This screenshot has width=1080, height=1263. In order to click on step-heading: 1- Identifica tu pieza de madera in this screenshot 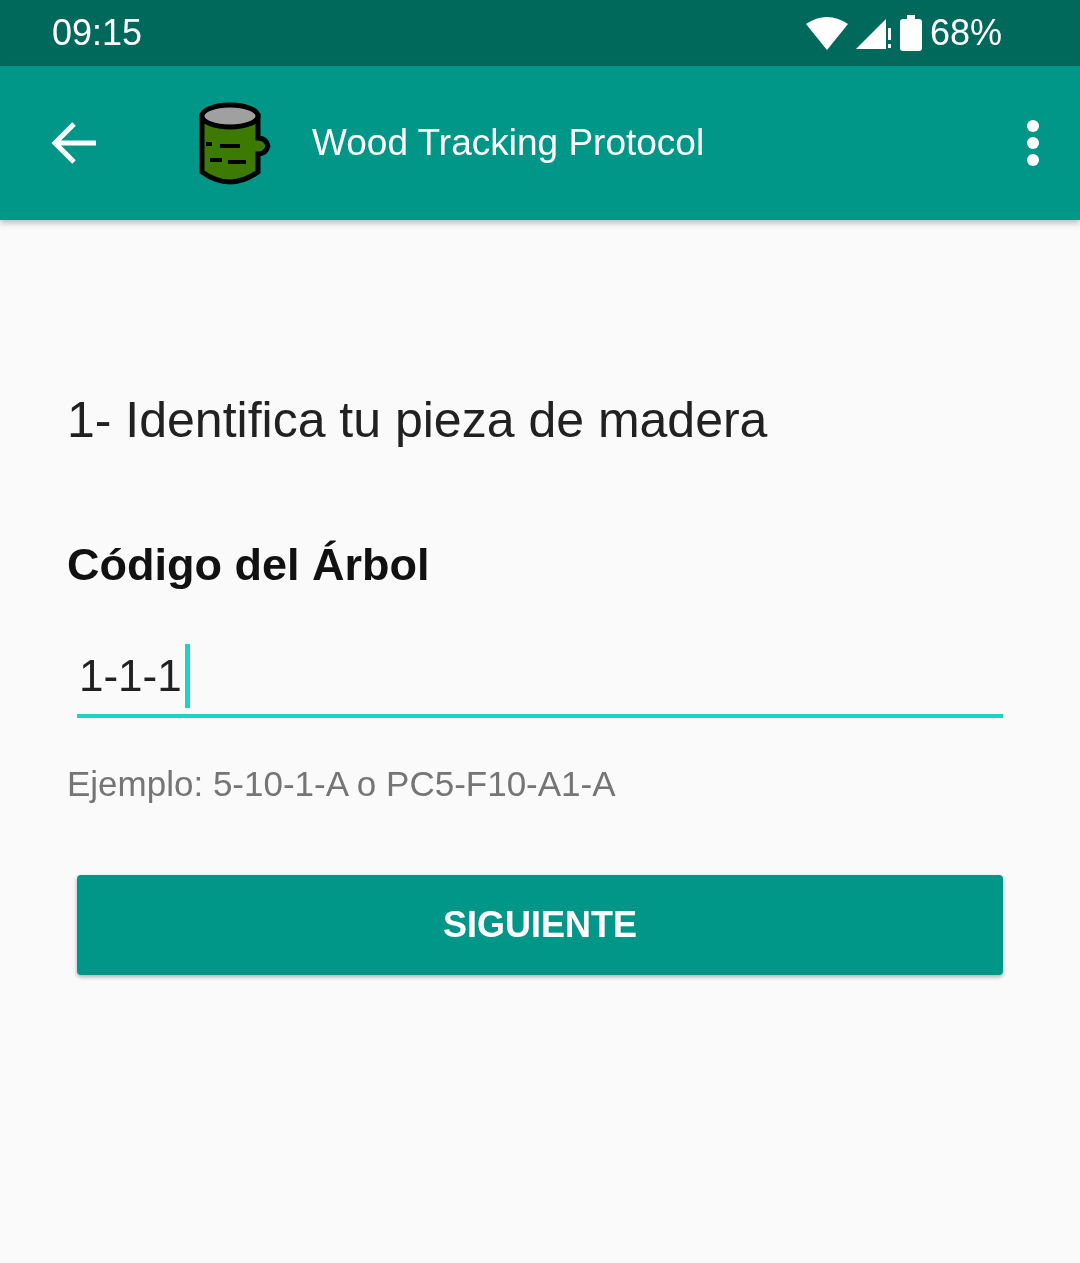, I will do `click(418, 420)`.